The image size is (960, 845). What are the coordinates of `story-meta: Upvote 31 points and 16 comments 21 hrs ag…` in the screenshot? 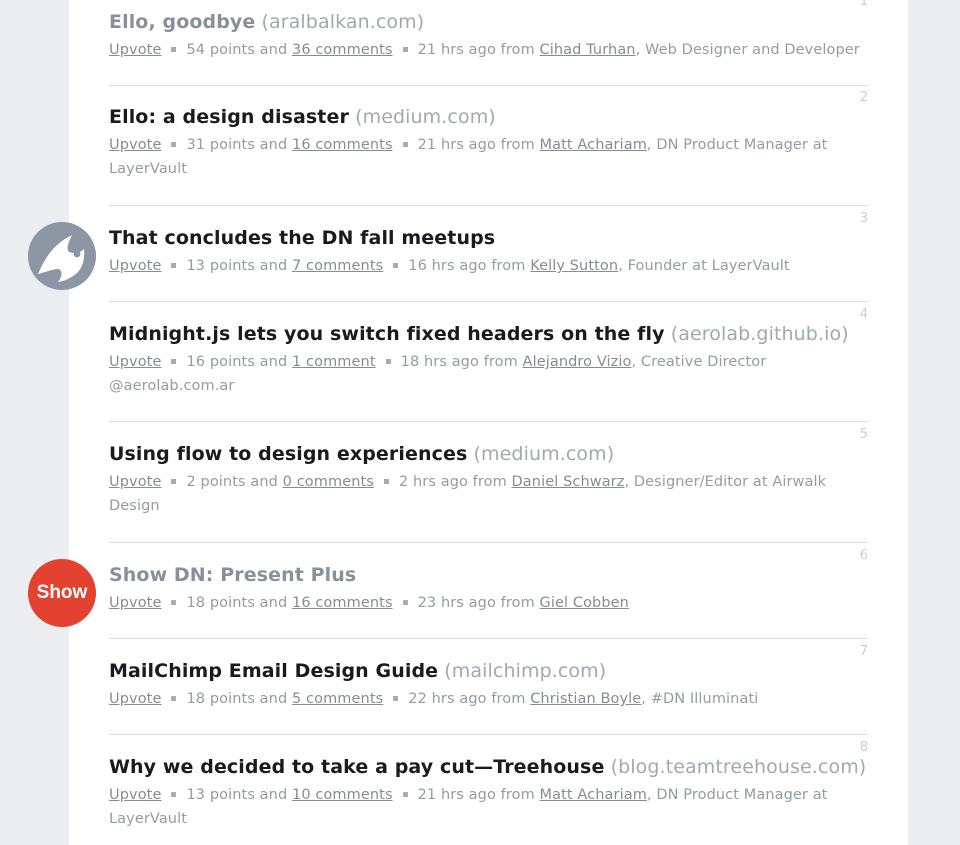 It's located at (486, 157).